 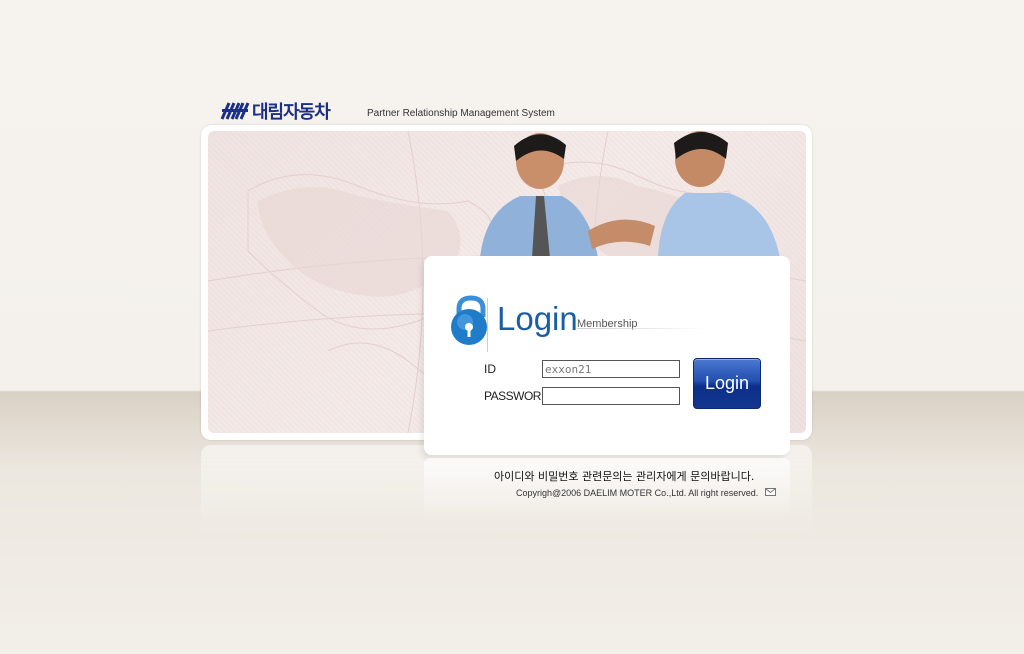 I want to click on title-underline, so click(x=642, y=328).